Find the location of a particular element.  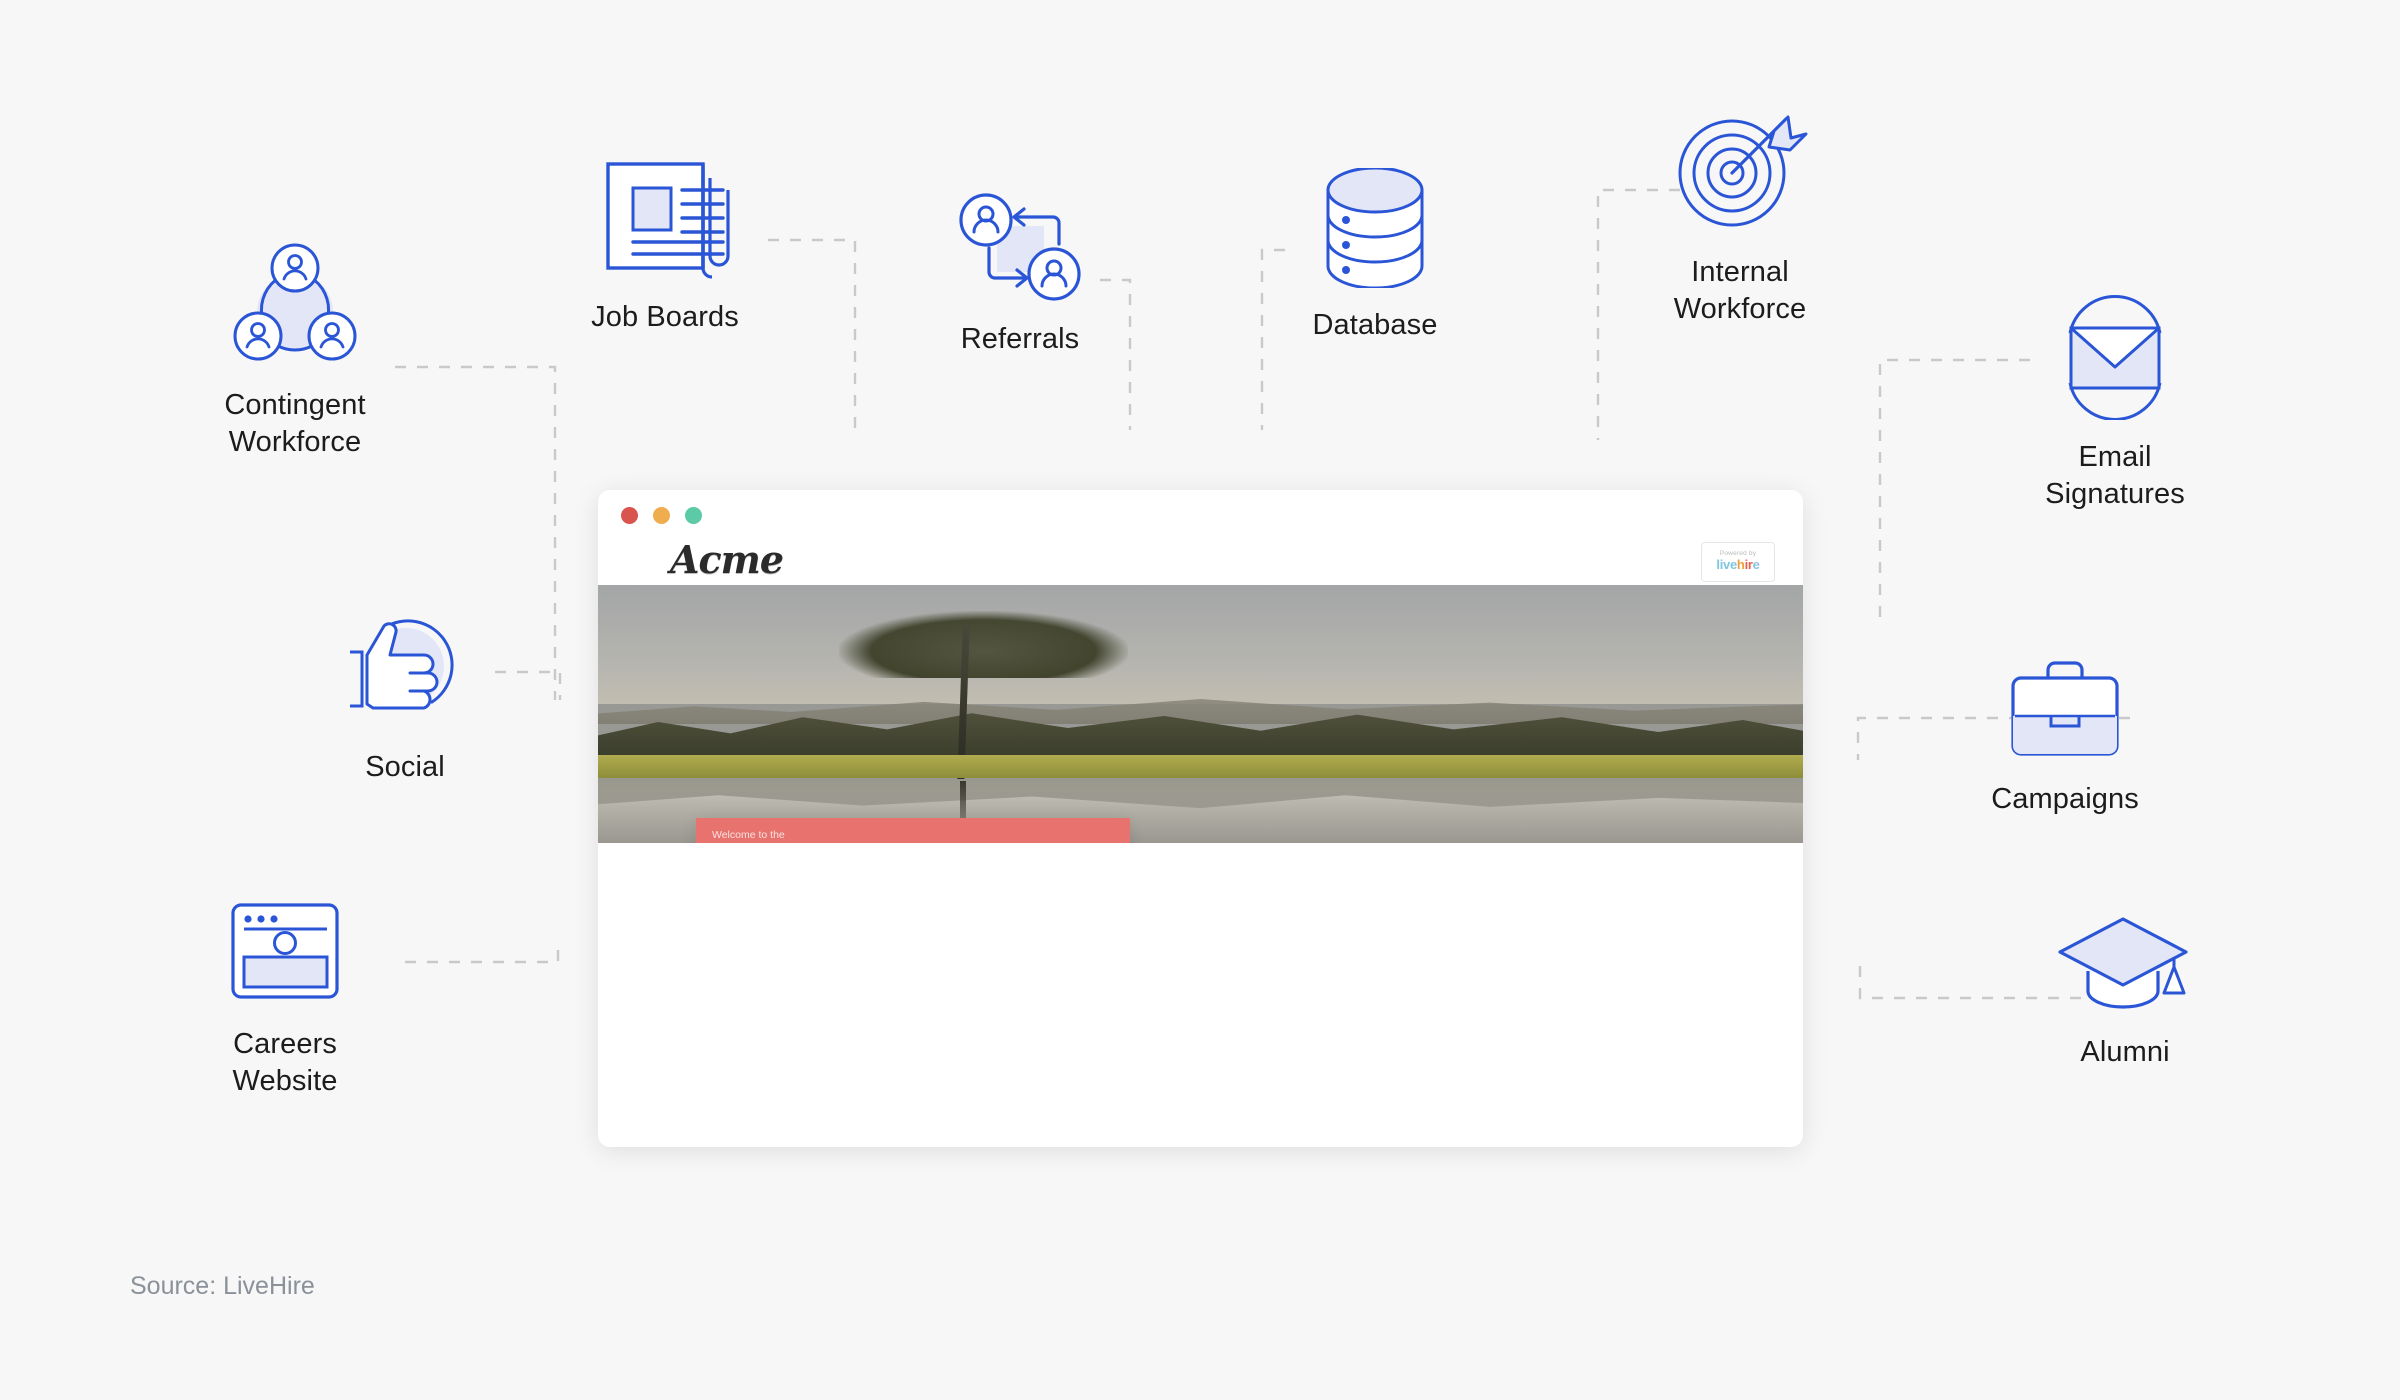

node-job-boards: Job Boards is located at coordinates (665, 244).